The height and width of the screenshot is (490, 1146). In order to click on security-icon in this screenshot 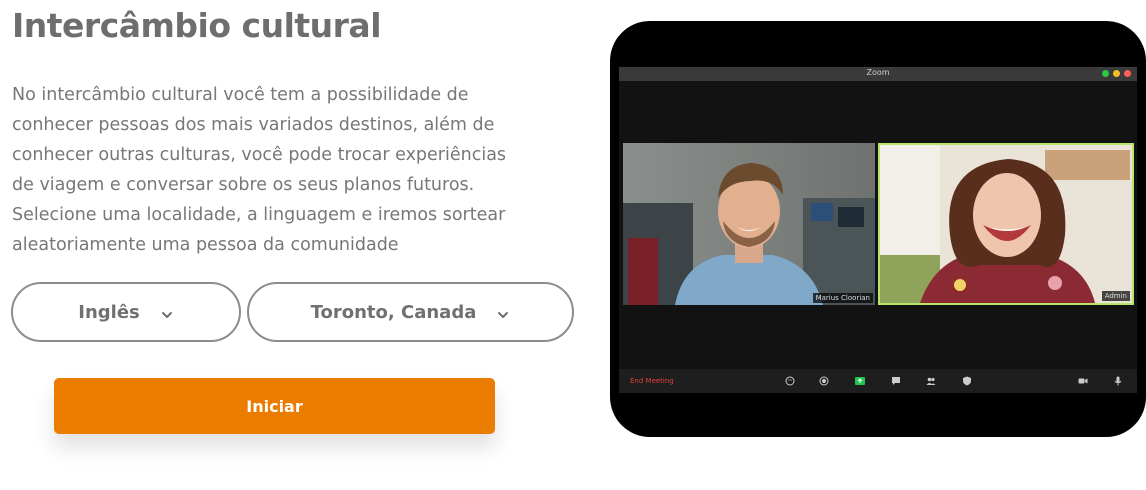, I will do `click(967, 381)`.